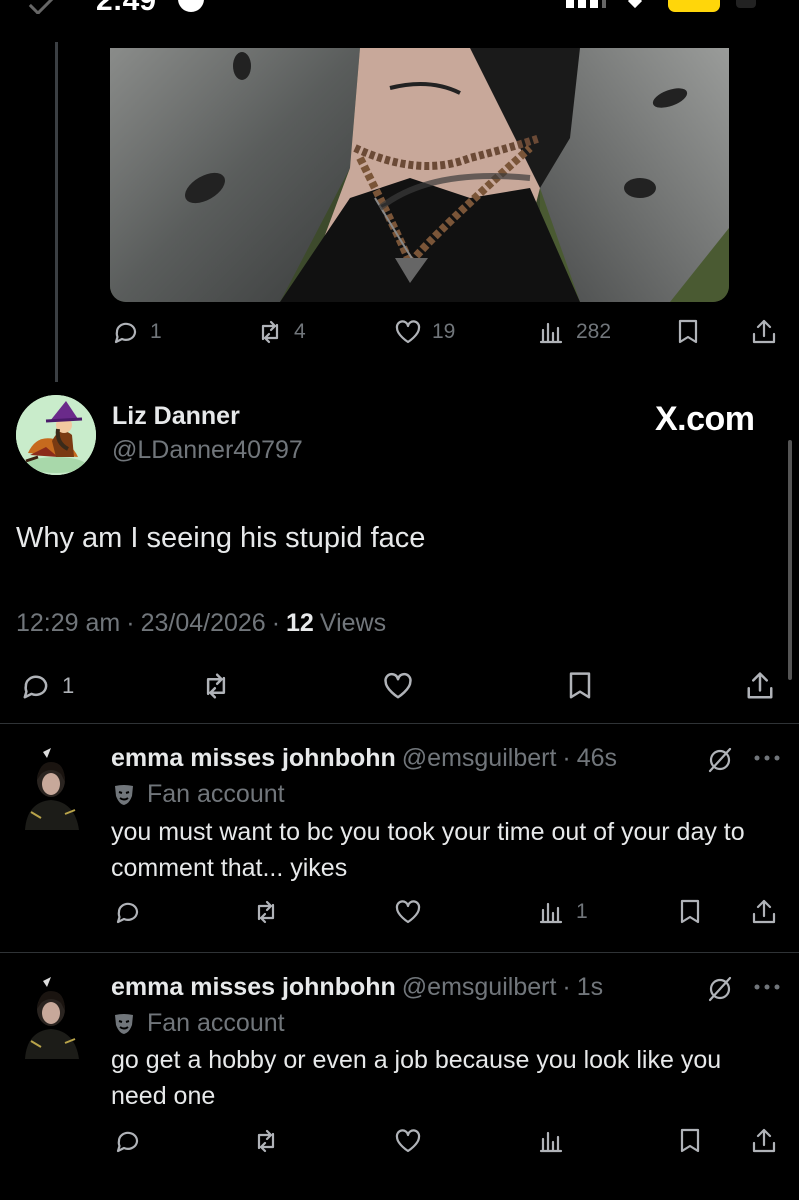  What do you see at coordinates (353, 623) in the screenshot?
I see `views-label: Views` at bounding box center [353, 623].